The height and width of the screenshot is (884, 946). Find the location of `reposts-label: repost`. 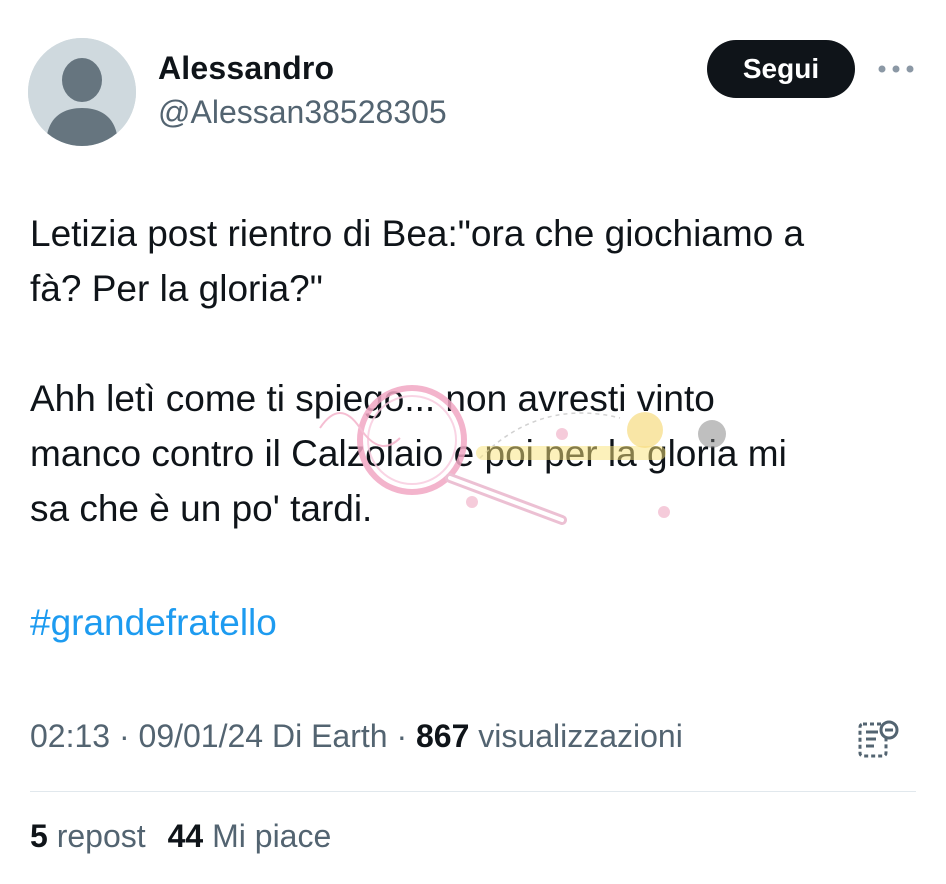

reposts-label: repost is located at coordinates (101, 836).